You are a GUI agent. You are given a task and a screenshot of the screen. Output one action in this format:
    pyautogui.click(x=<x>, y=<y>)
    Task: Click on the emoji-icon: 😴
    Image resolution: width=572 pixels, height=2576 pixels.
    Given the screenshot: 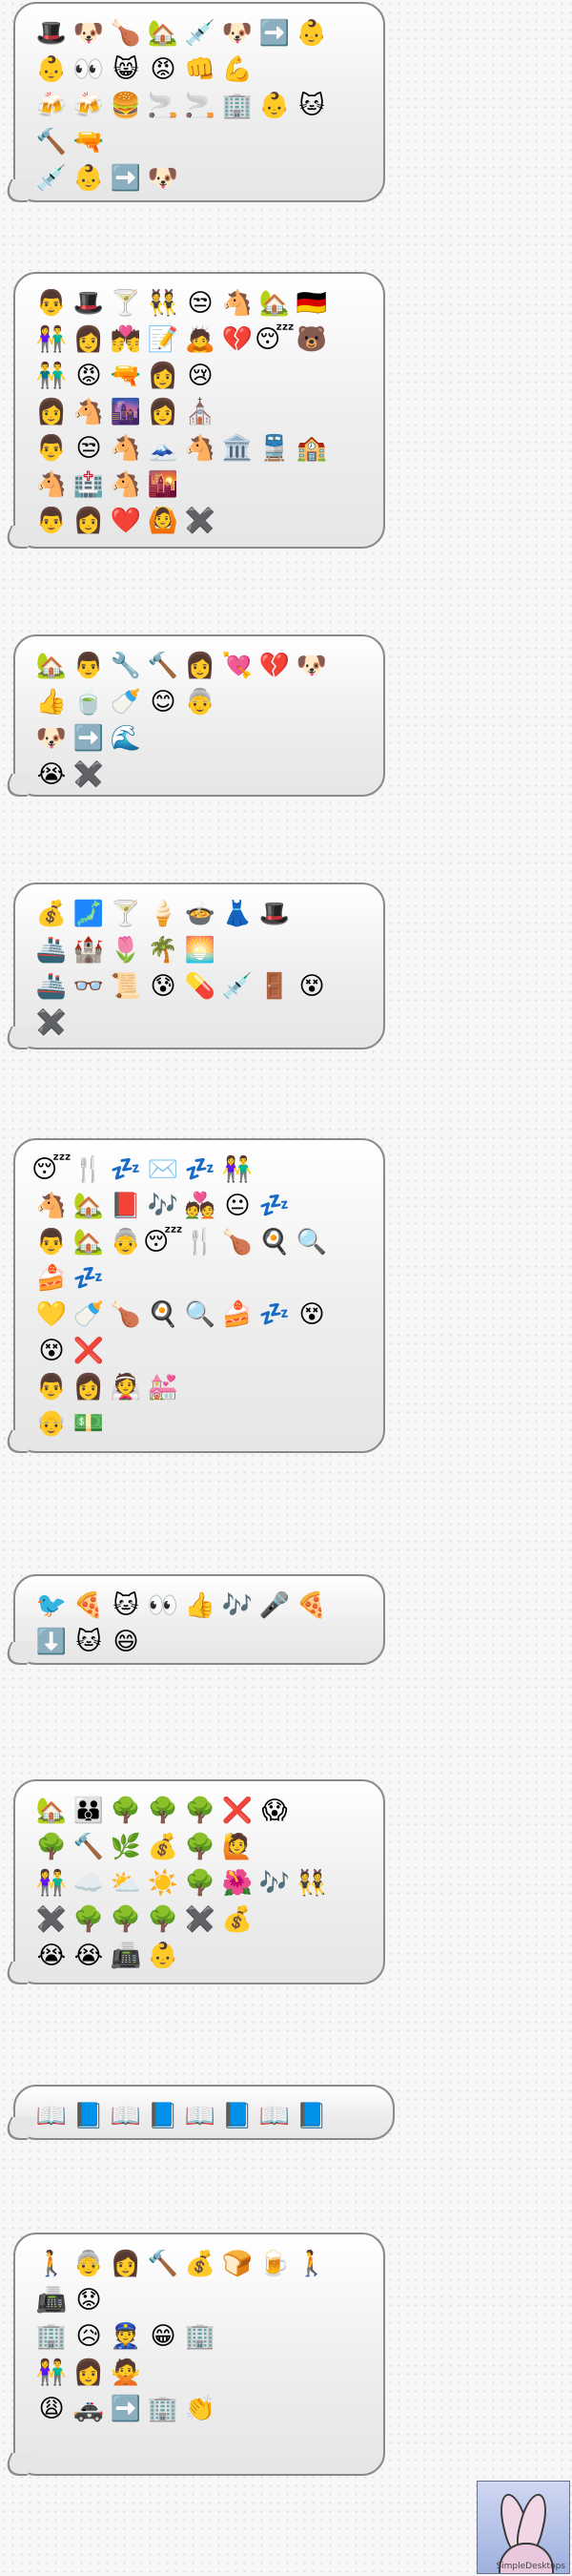 What is the action you would take?
    pyautogui.click(x=163, y=1242)
    